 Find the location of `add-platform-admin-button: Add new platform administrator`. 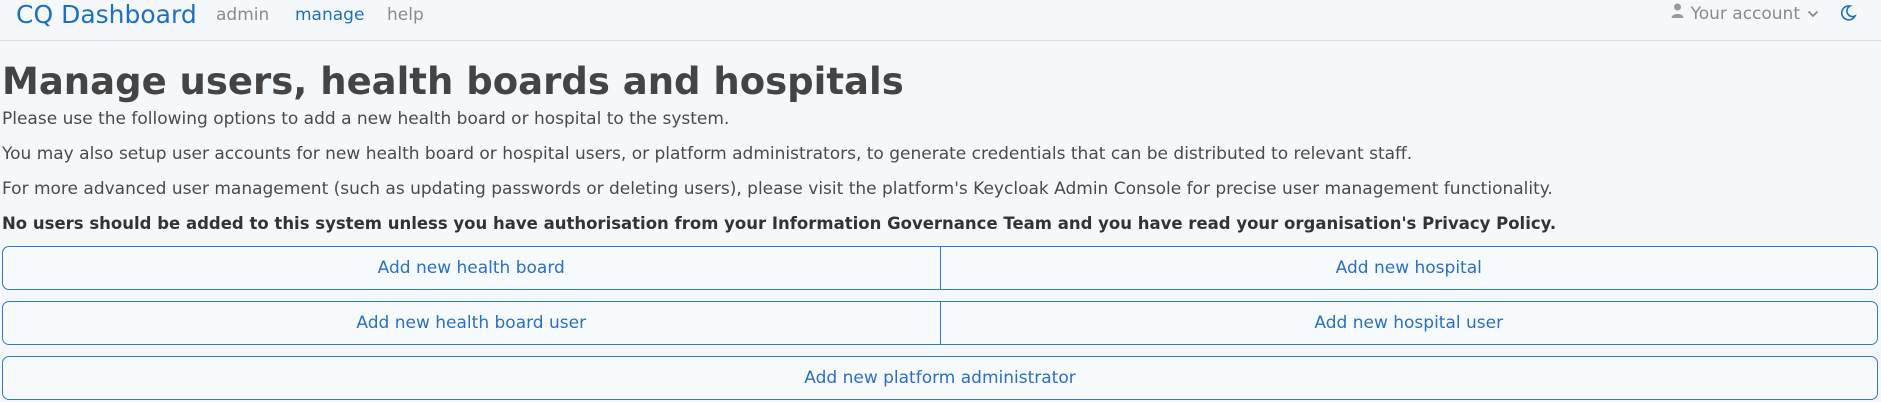

add-platform-admin-button: Add new platform administrator is located at coordinates (940, 378).